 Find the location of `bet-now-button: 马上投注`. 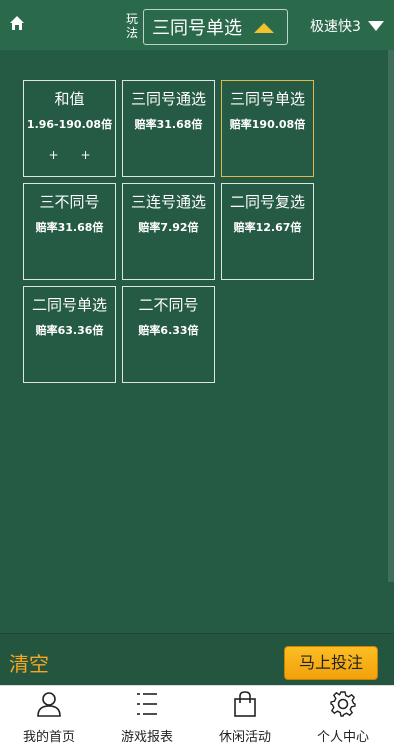

bet-now-button: 马上投注 is located at coordinates (331, 663).